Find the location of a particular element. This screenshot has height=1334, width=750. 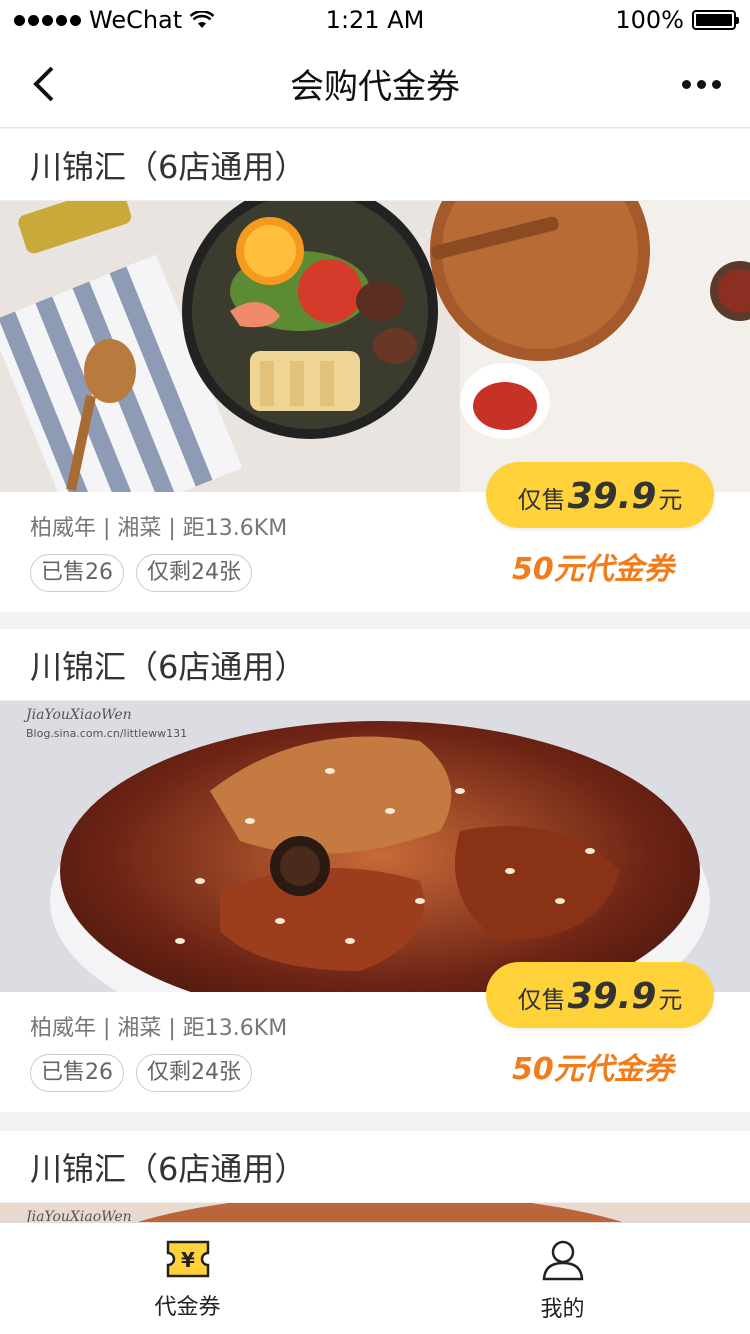

carrier-label: WeChat is located at coordinates (136, 20).